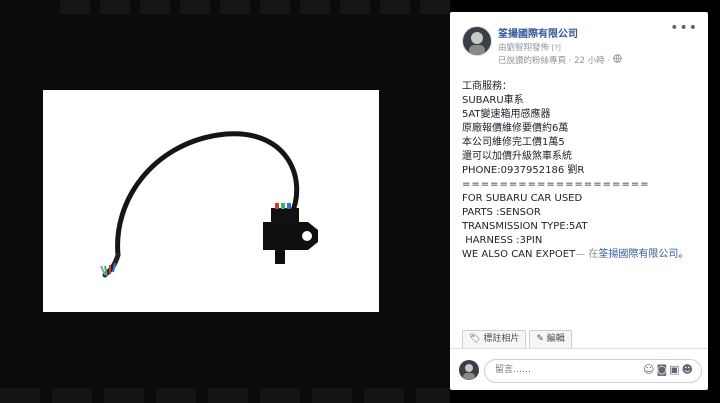 The width and height of the screenshot is (720, 403). Describe the element at coordinates (688, 369) in the screenshot. I see `sticker-icon: ☻` at that location.